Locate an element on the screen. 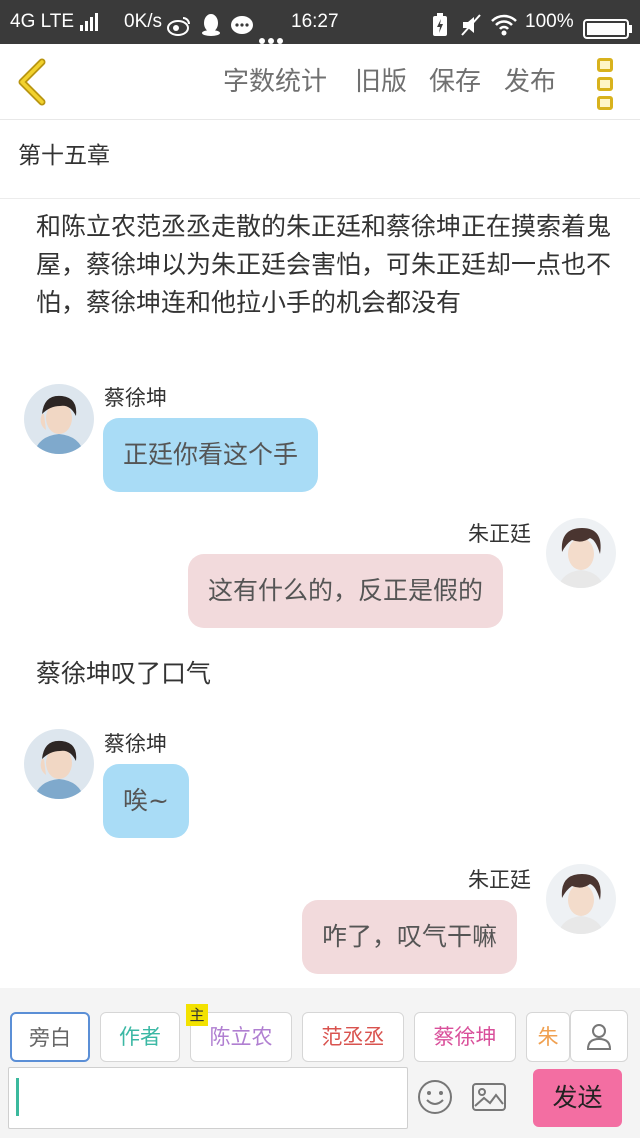 This screenshot has width=640, height=1138. emoji-button is located at coordinates (435, 1097).